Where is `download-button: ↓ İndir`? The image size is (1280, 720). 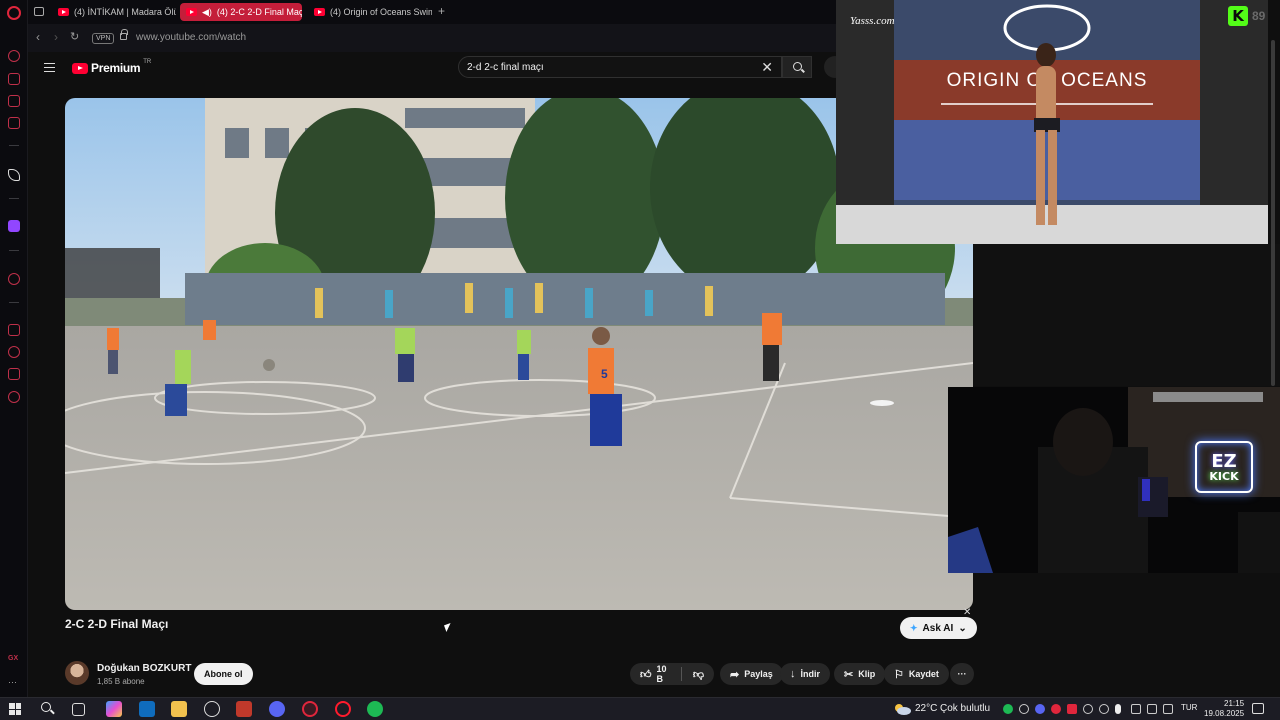
download-button: ↓ İndir is located at coordinates (805, 674).